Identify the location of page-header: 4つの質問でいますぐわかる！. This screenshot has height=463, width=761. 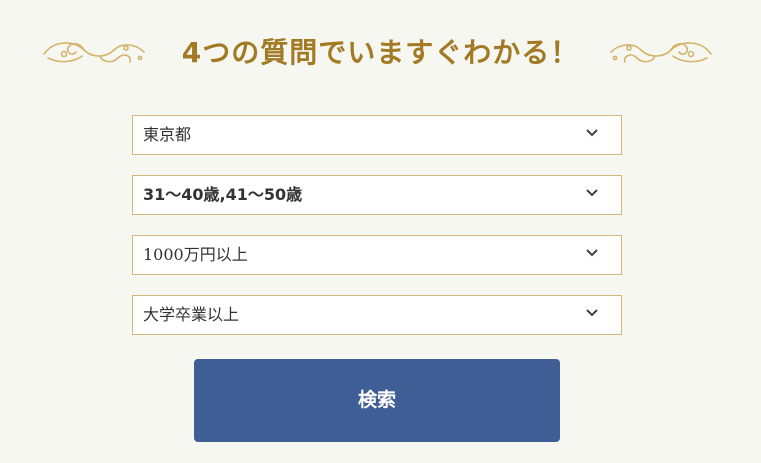
(380, 53).